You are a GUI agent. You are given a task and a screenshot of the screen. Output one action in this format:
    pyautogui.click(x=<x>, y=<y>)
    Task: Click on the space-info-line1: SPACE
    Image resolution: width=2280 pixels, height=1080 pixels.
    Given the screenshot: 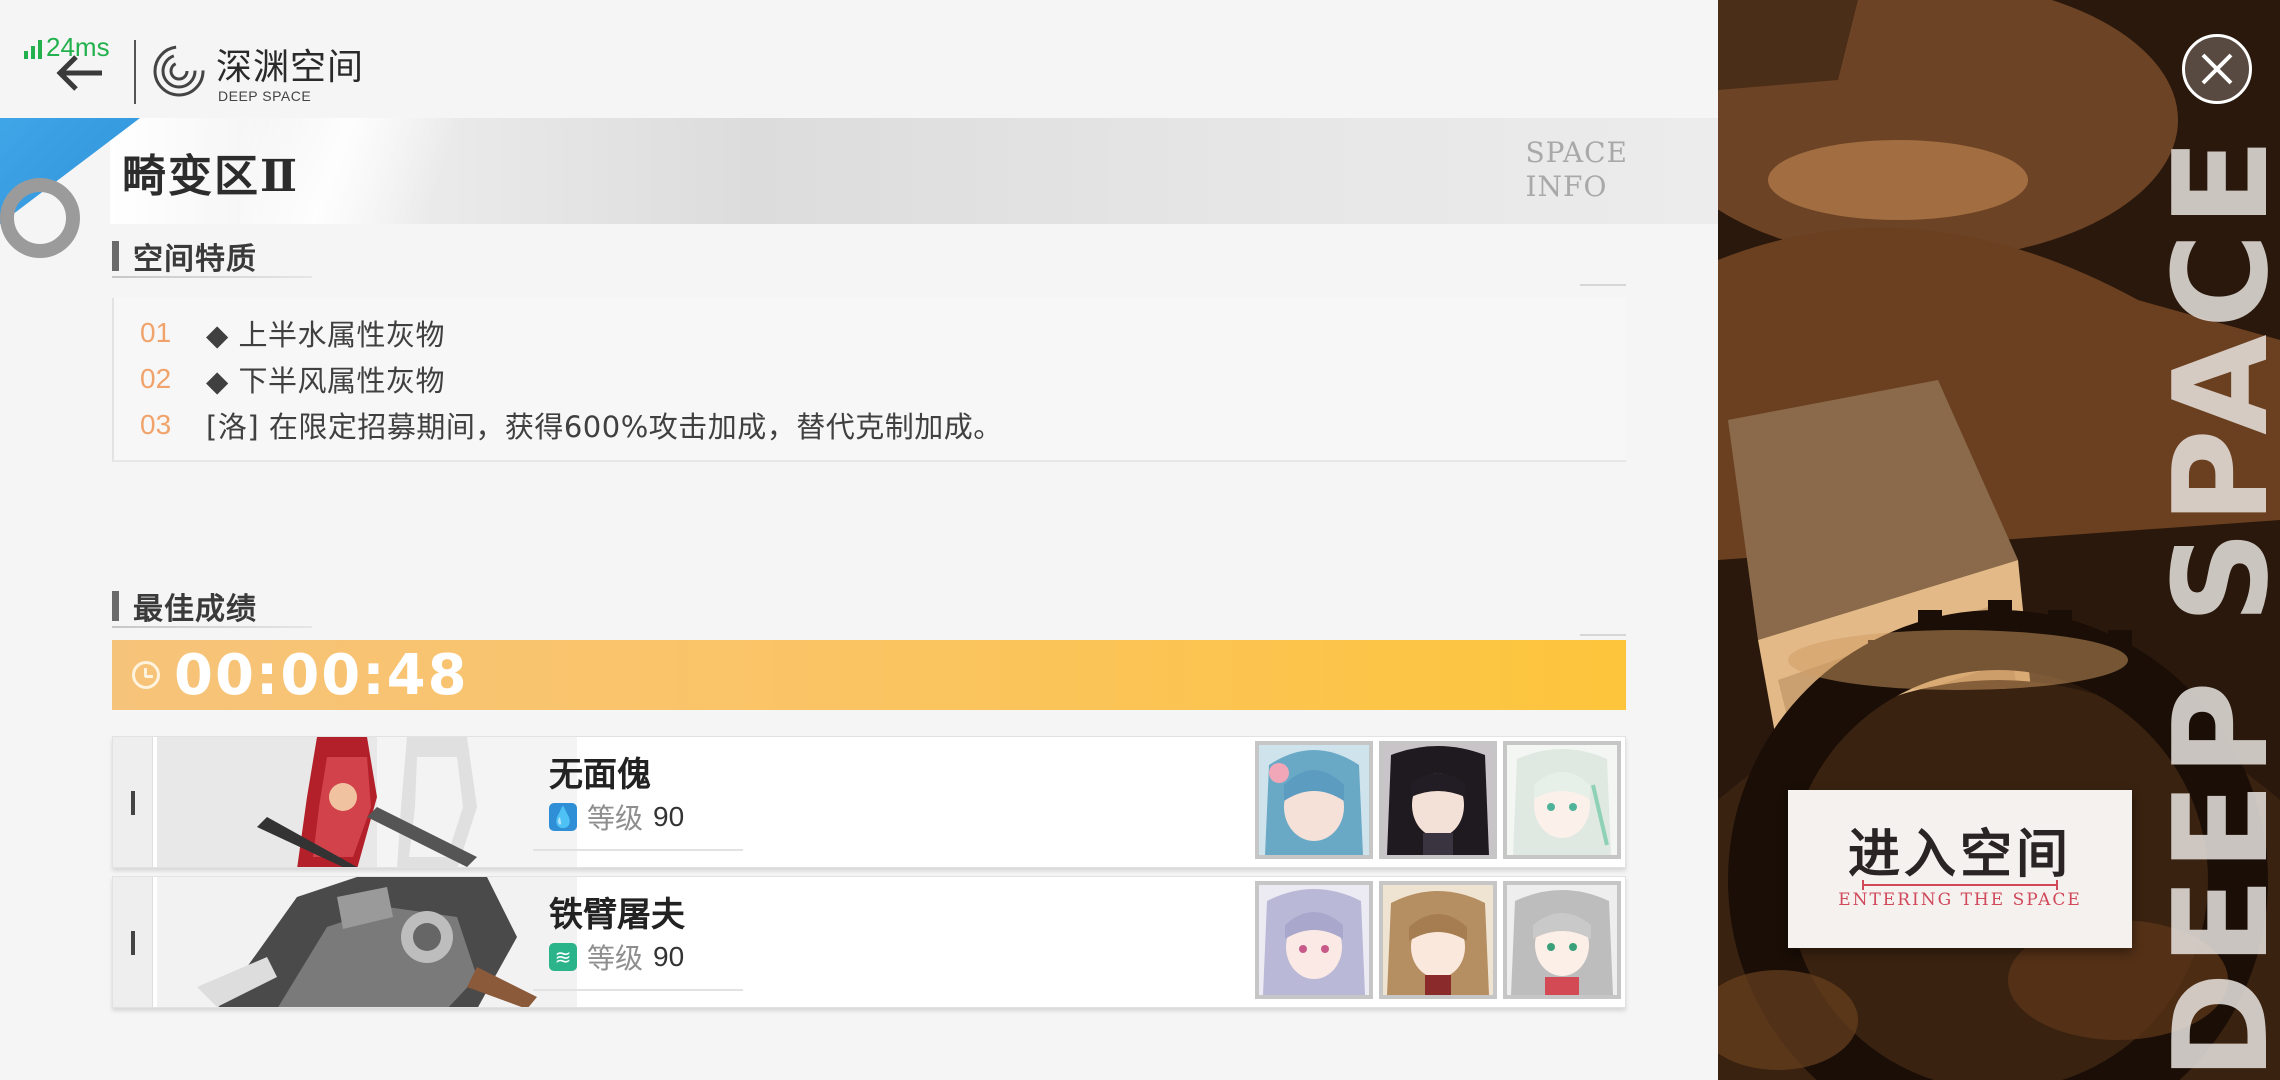 What is the action you would take?
    pyautogui.click(x=1576, y=152)
    